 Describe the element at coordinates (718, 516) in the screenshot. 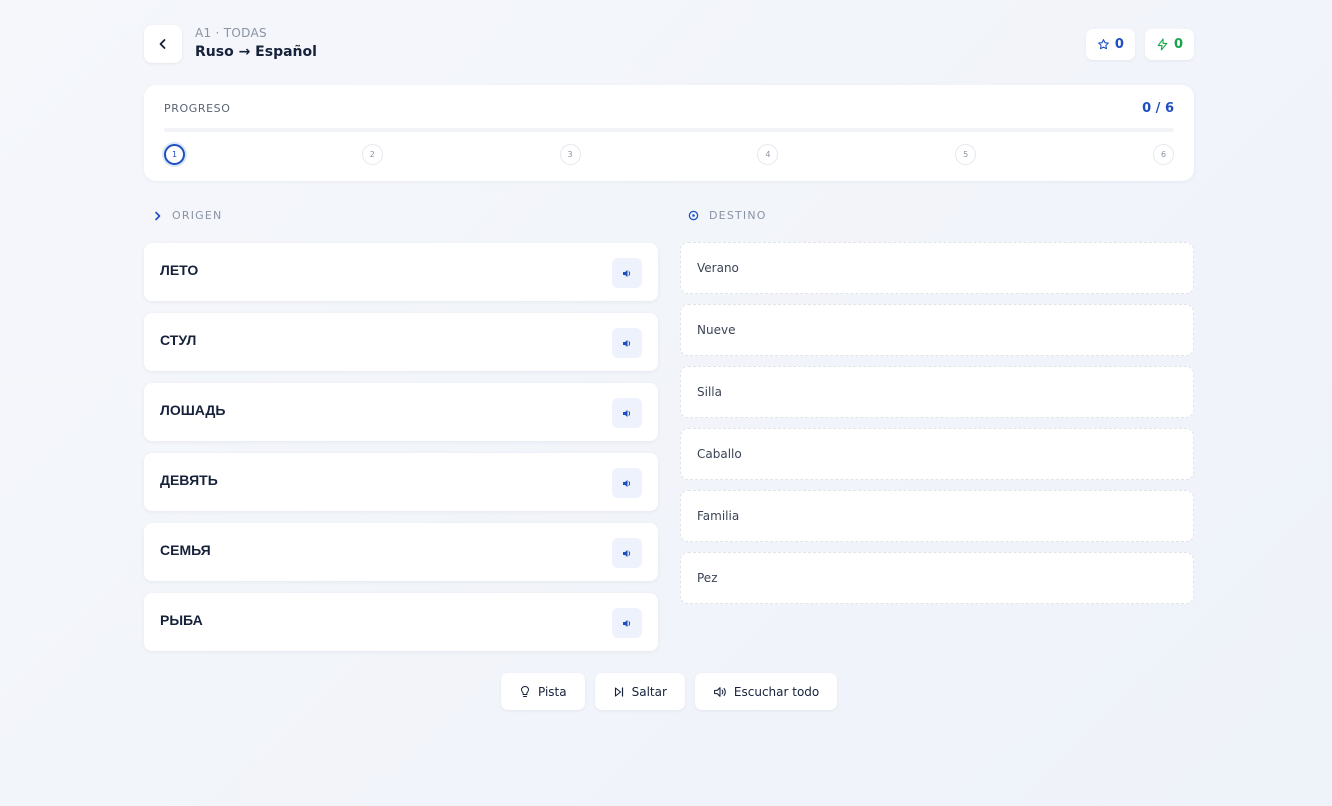

I see `target-word: Familia` at that location.